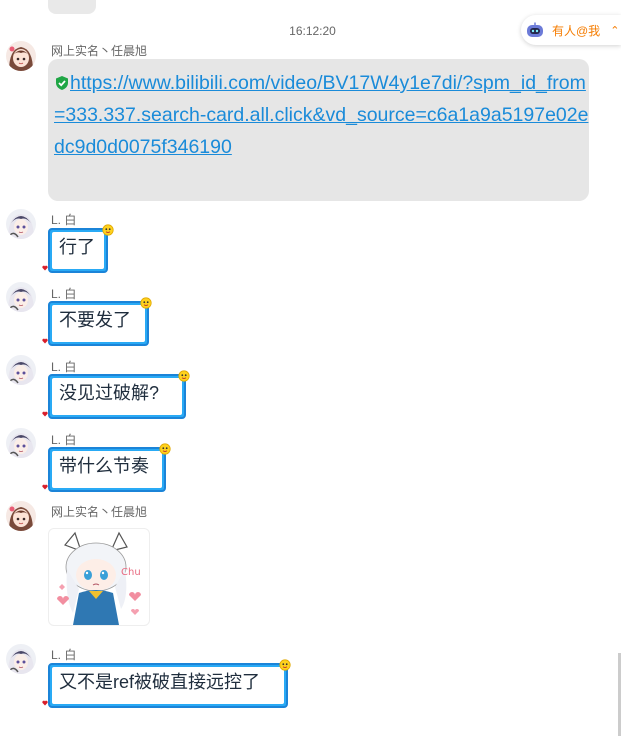  I want to click on message-bubble: 不要发了, so click(98, 323).